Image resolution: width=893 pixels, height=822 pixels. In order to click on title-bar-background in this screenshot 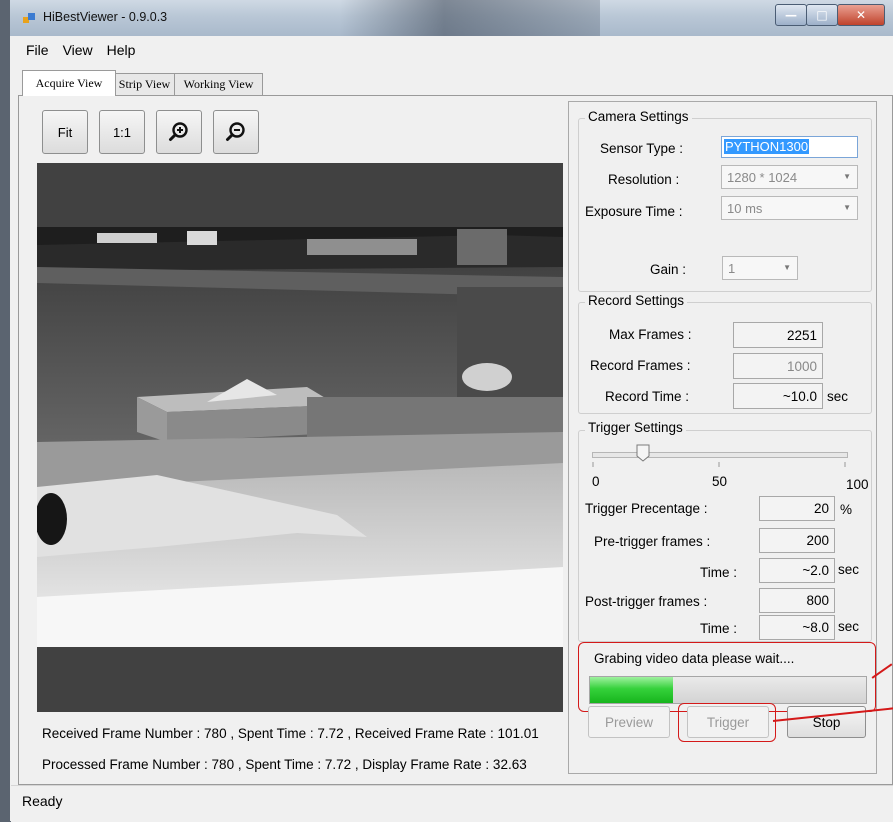, I will do `click(470, 18)`.